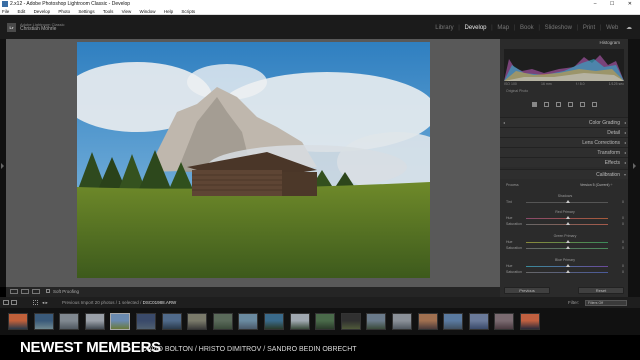 The image size is (640, 360). I want to click on blue-saturation-slider, so click(567, 271).